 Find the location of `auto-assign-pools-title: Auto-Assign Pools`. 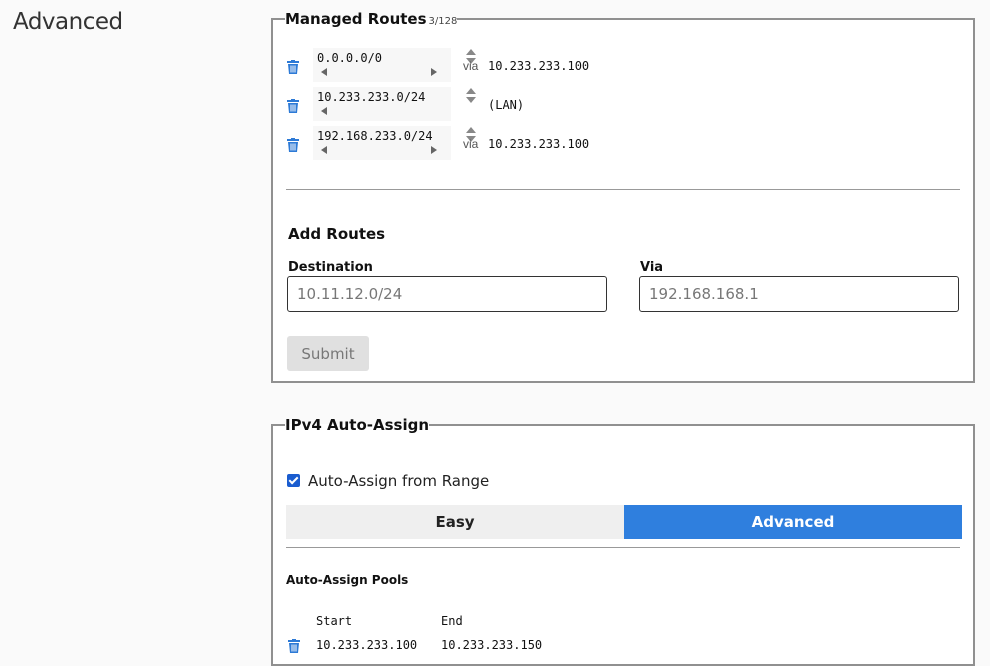

auto-assign-pools-title: Auto-Assign Pools is located at coordinates (347, 580).